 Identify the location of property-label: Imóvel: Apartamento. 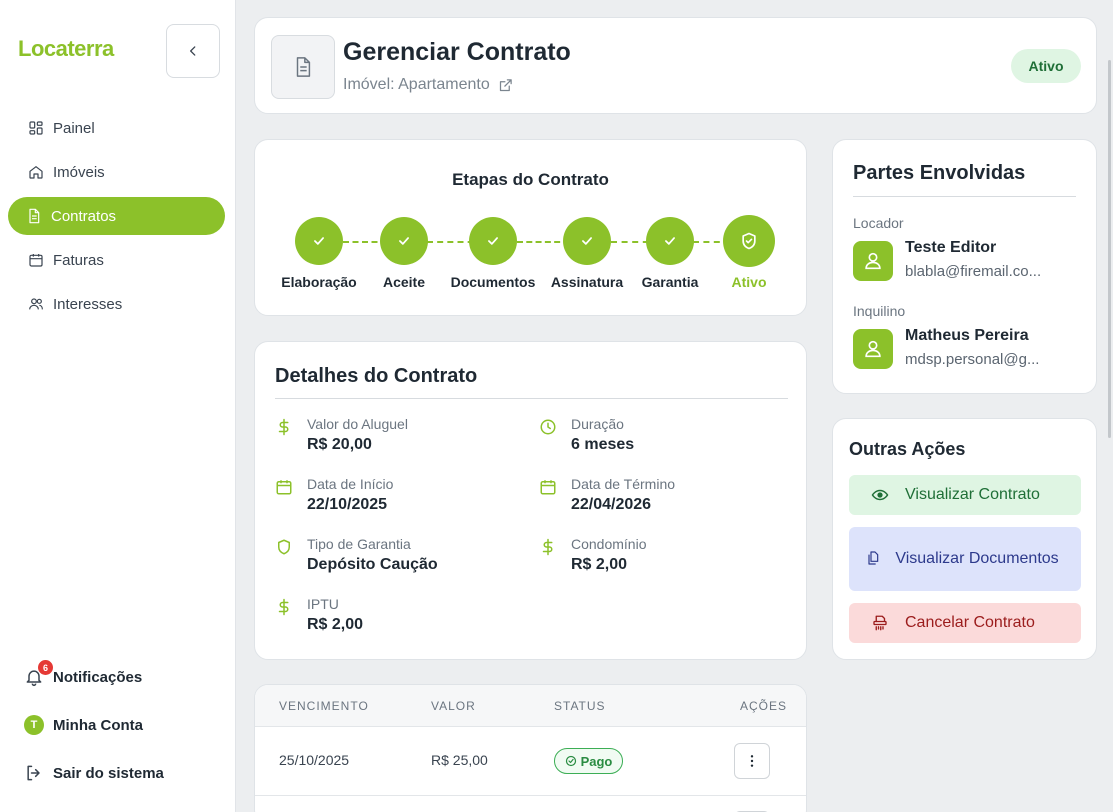
(416, 84).